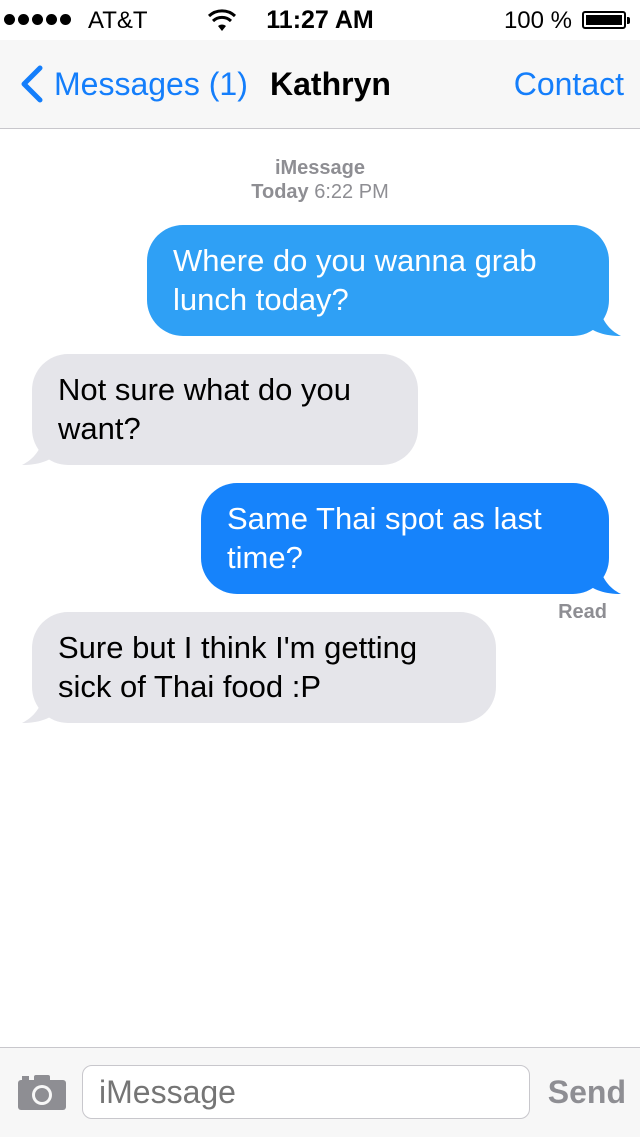  I want to click on camera-icon, so click(42, 1092).